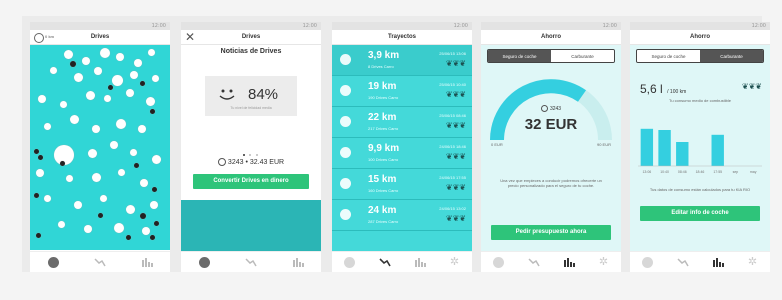 The image size is (782, 300). I want to click on edit-car-button: Editar info de coche, so click(700, 213).